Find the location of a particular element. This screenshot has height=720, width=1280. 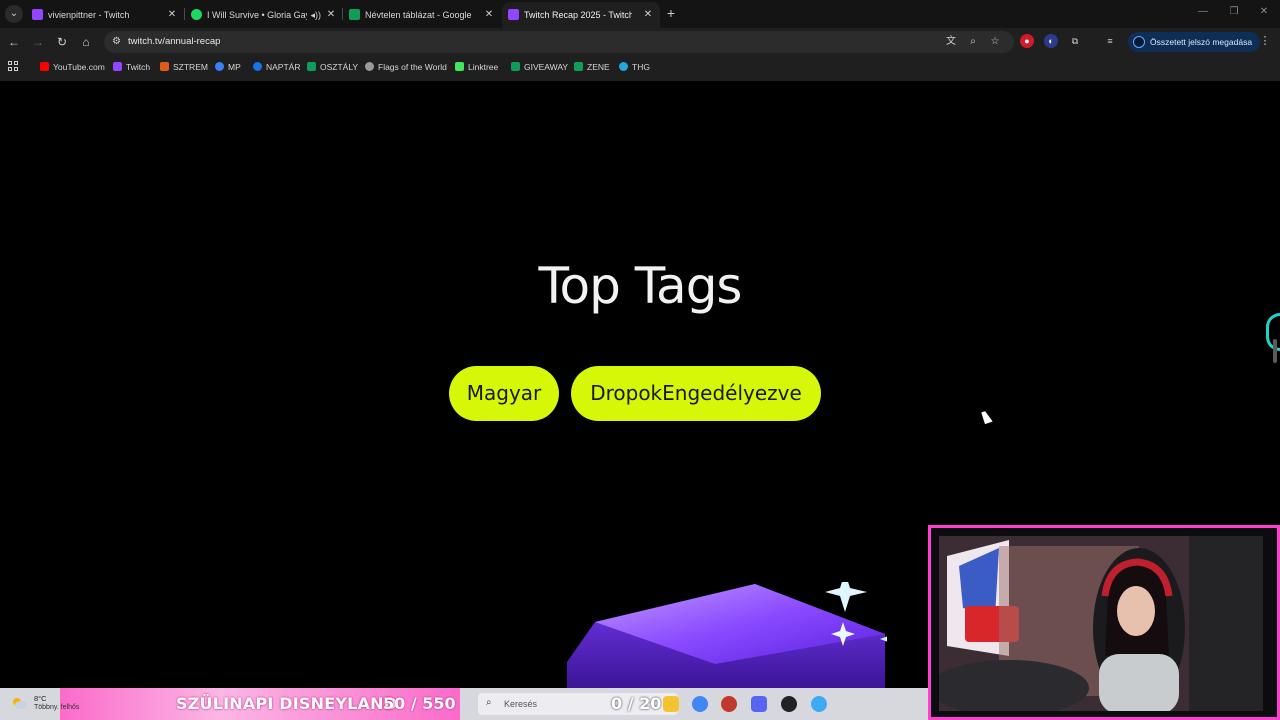

tab-vivienpittner: vivienpittner - Twitch ✕ is located at coordinates (105, 15).